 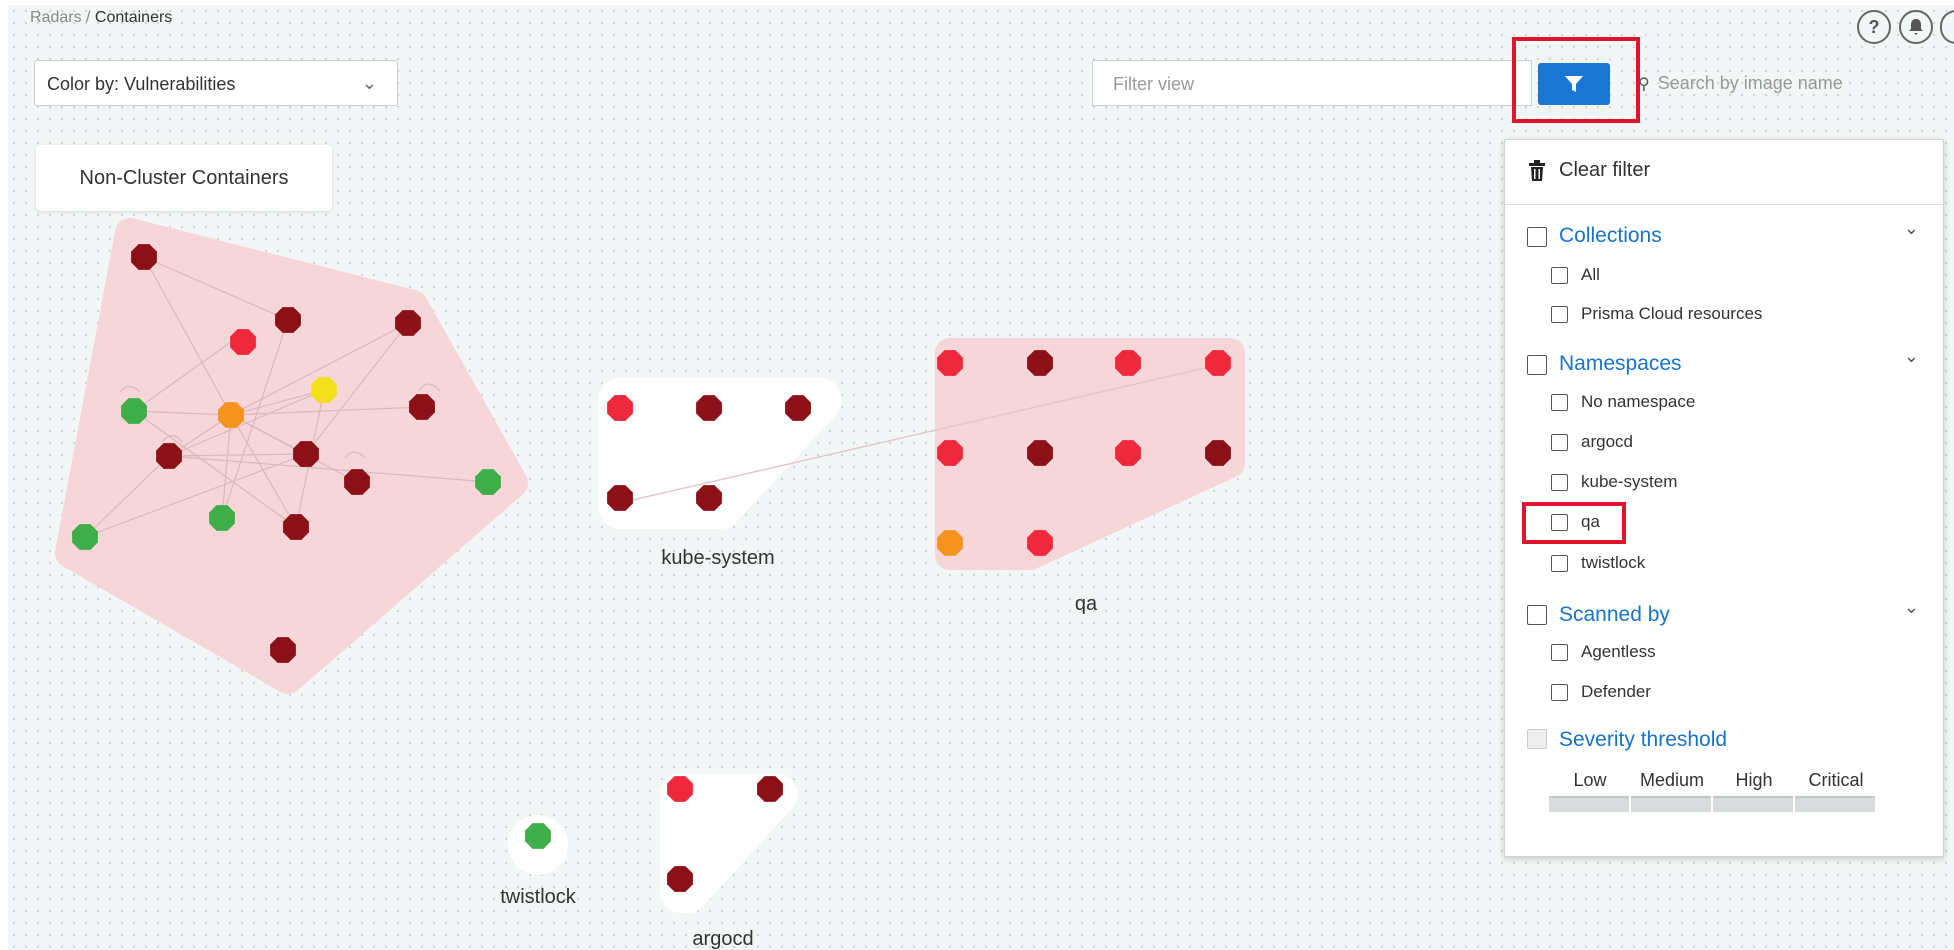 I want to click on namespaces-title: Namespaces, so click(x=1620, y=364).